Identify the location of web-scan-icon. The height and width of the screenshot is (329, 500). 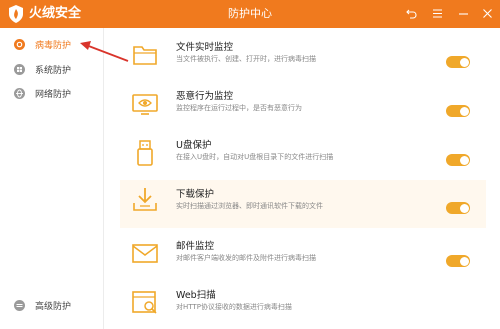
(144, 302).